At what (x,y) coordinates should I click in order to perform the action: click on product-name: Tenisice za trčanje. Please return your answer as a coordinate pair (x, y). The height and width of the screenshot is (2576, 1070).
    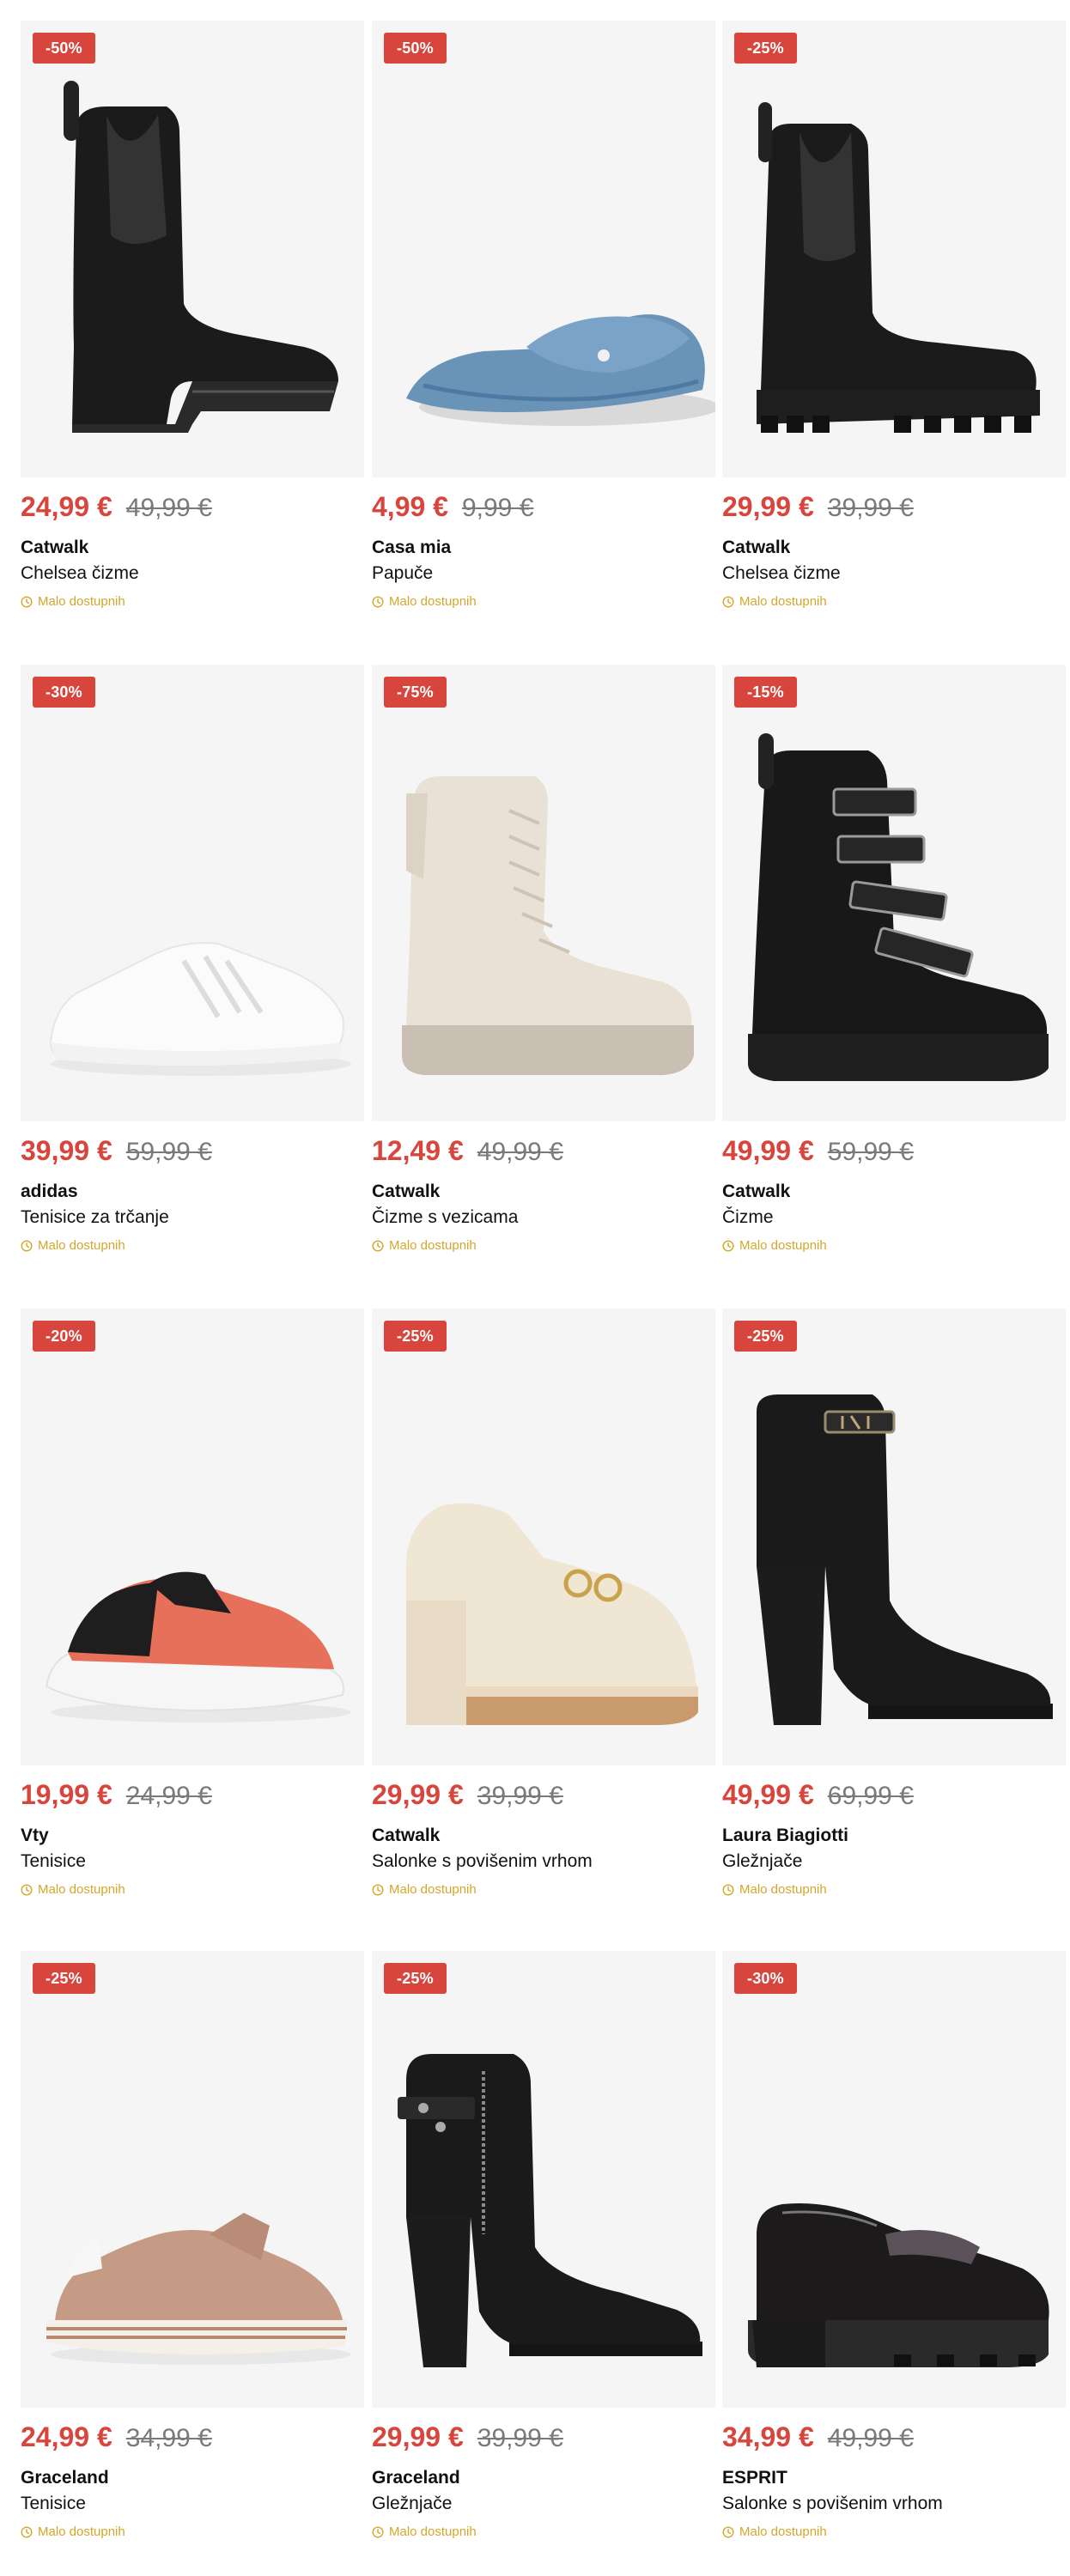
    Looking at the image, I should click on (95, 1217).